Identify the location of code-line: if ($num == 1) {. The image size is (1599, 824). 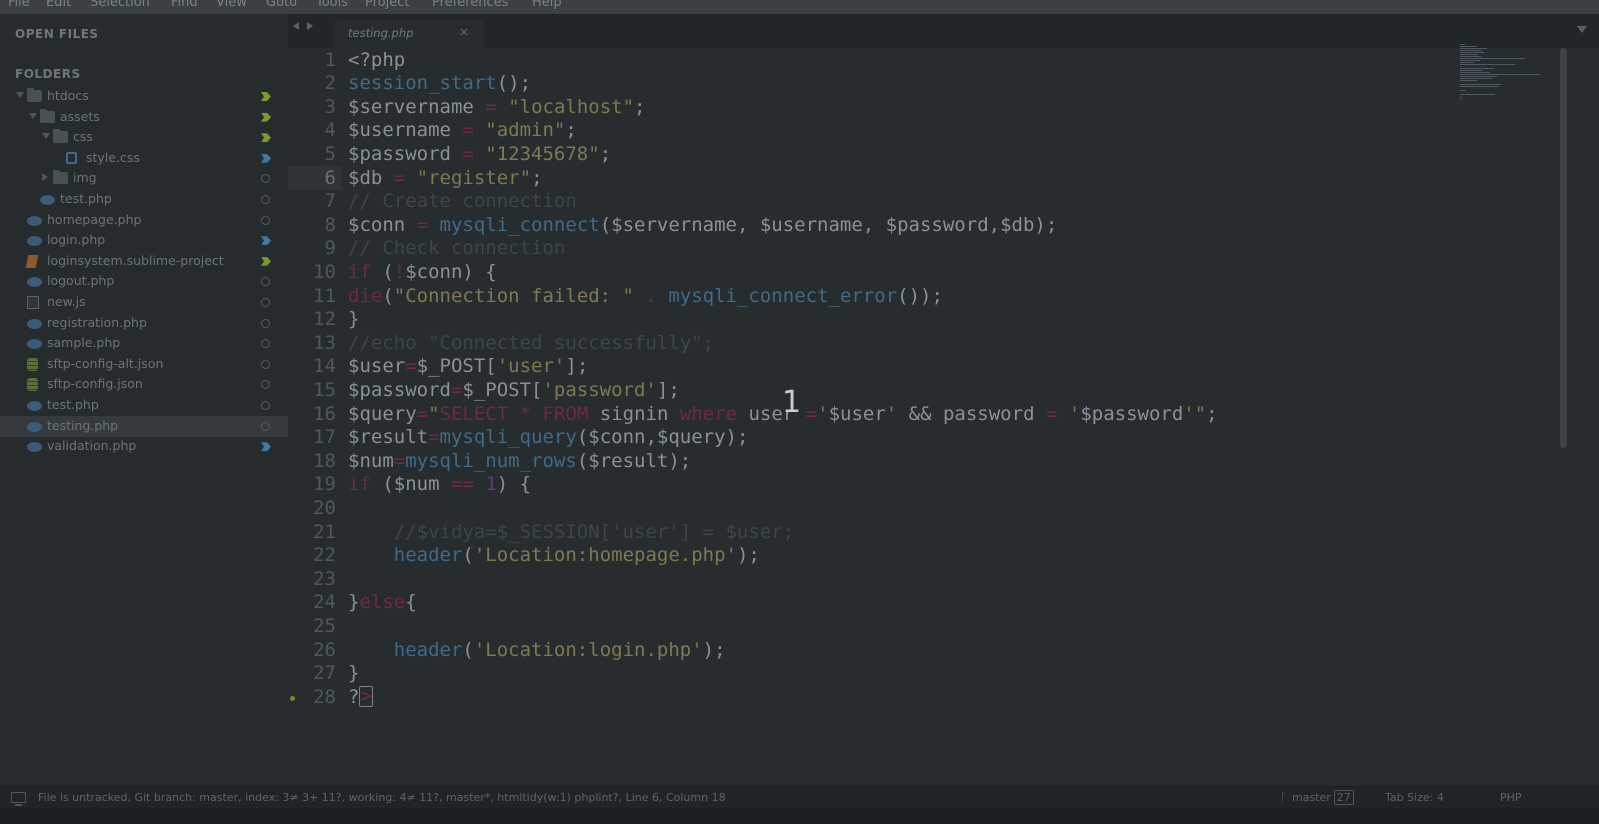
(439, 485).